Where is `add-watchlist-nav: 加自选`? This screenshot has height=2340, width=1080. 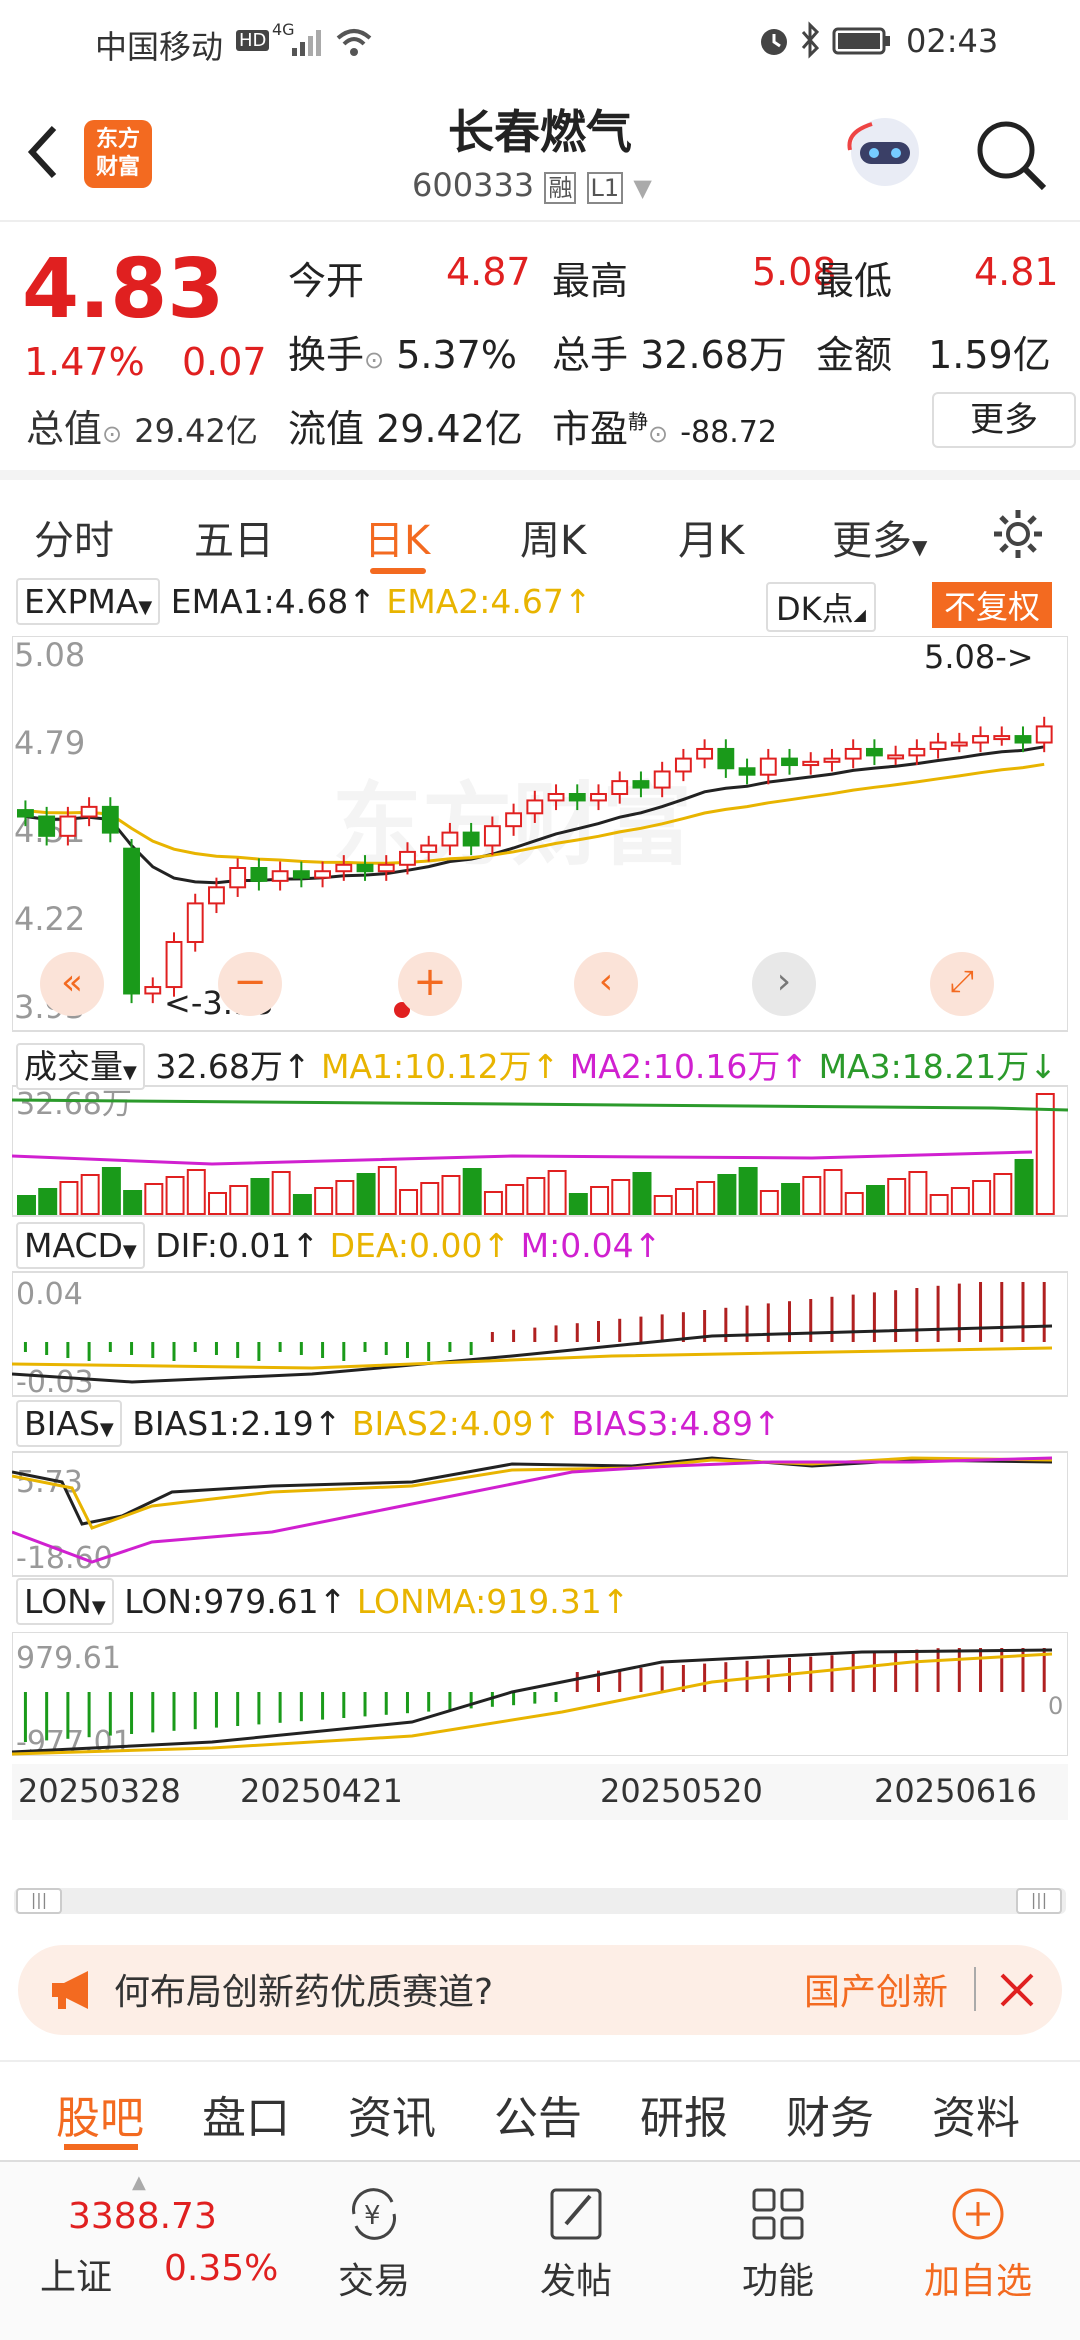
add-watchlist-nav: 加自选 is located at coordinates (978, 2243).